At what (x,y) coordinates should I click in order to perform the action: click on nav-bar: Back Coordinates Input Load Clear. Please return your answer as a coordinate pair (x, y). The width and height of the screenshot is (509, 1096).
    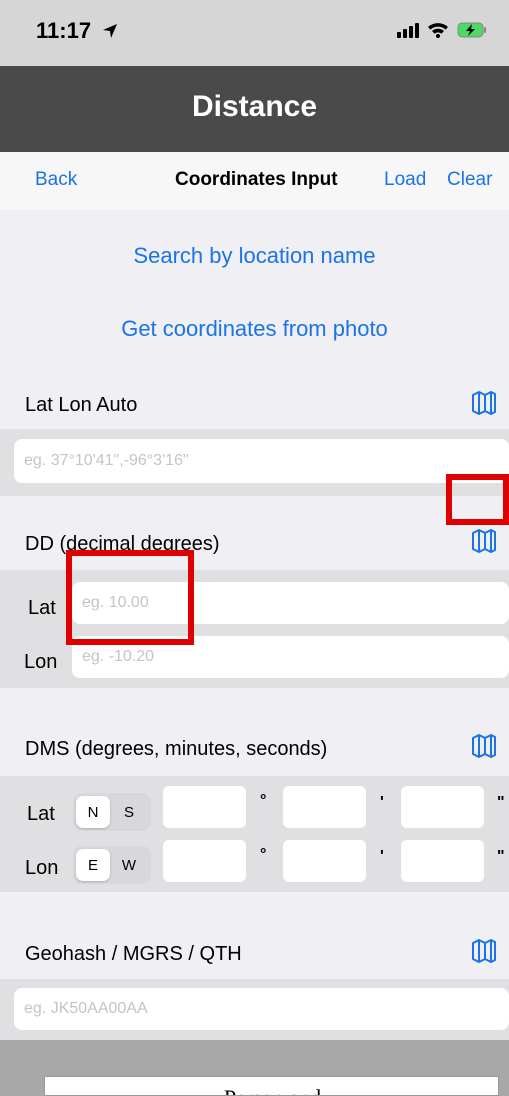
    Looking at the image, I should click on (254, 181).